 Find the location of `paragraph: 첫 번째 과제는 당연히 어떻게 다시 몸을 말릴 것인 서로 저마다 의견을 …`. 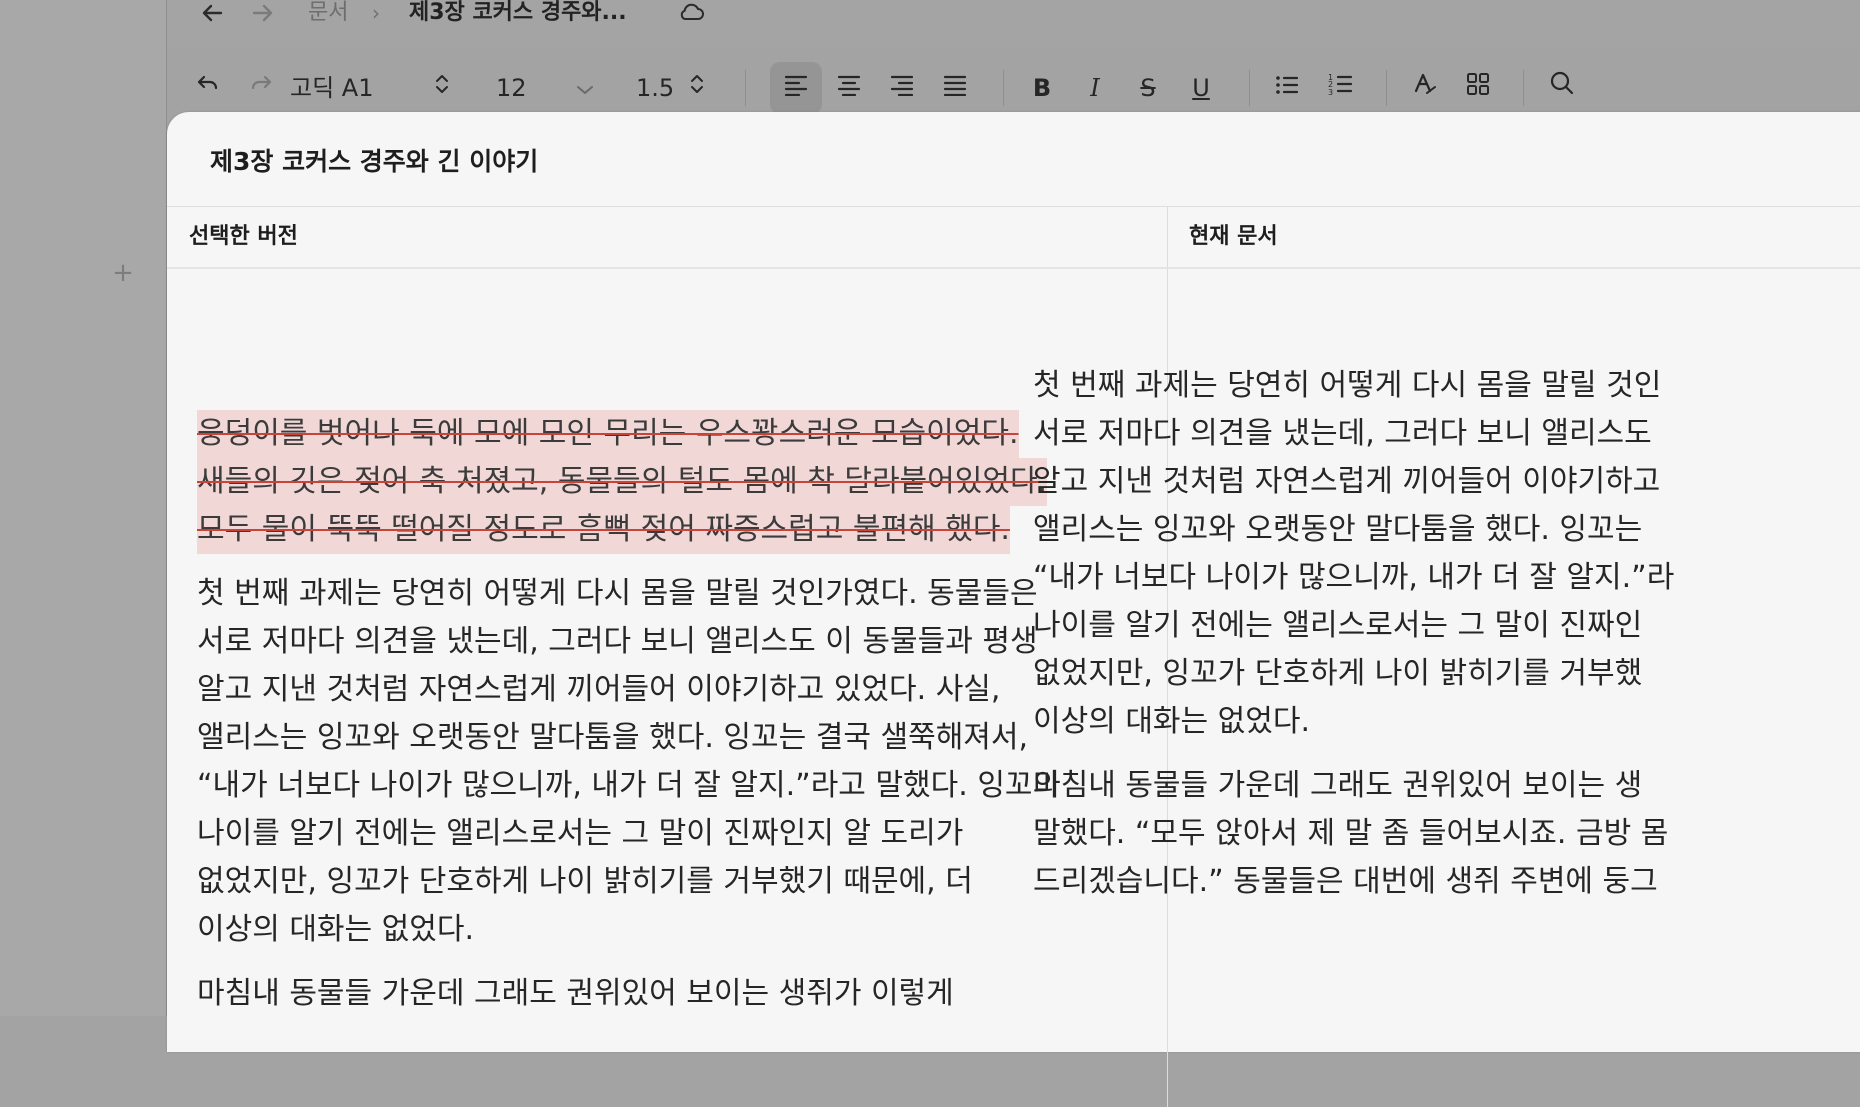

paragraph: 첫 번째 과제는 당연히 어떻게 다시 몸을 말릴 것인 서로 저마다 의견을 … is located at coordinates (1354, 553).